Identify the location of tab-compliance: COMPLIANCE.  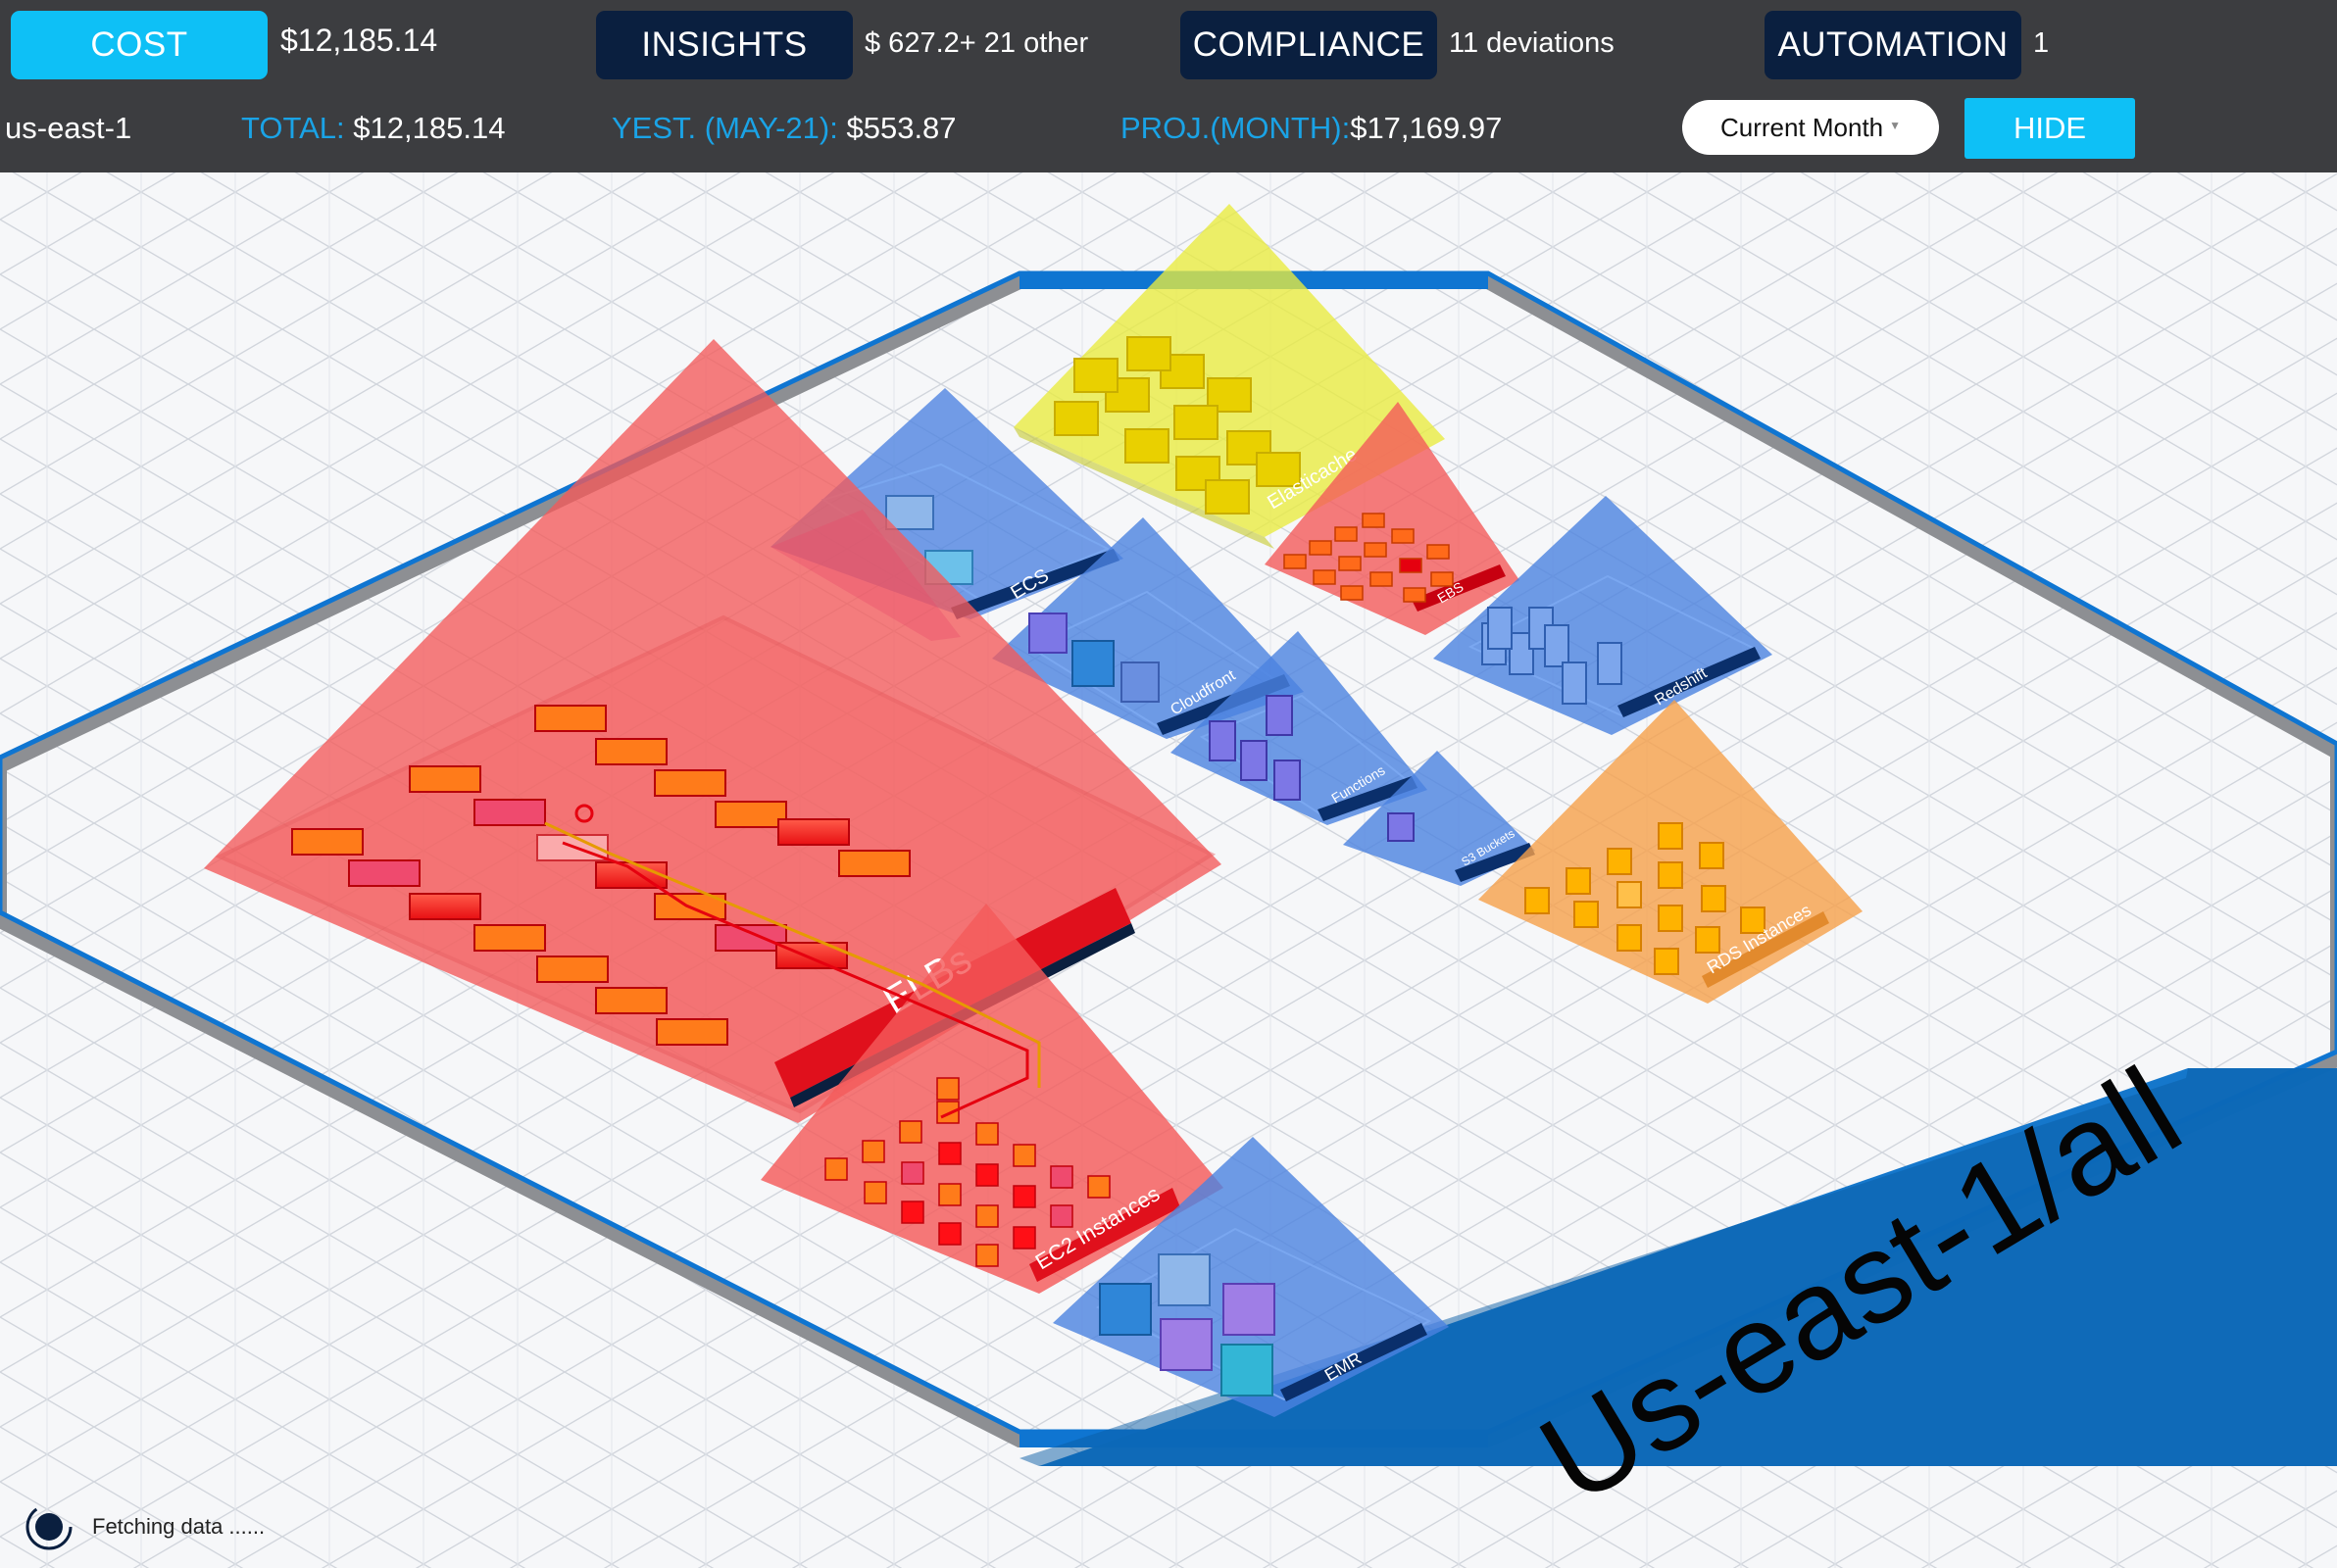
(1308, 45).